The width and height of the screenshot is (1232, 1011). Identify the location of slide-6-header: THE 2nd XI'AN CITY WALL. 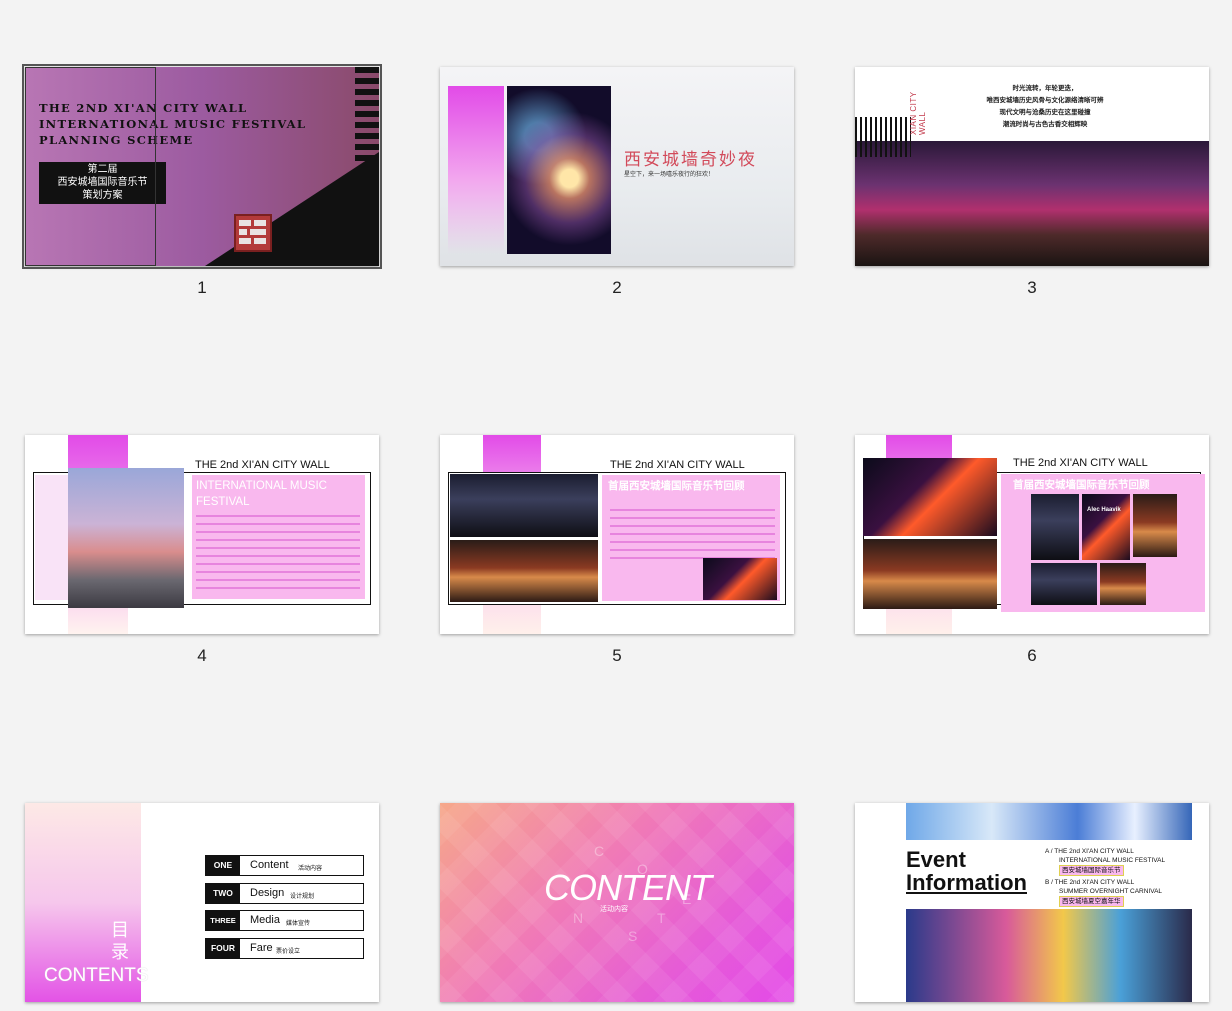
(1080, 463).